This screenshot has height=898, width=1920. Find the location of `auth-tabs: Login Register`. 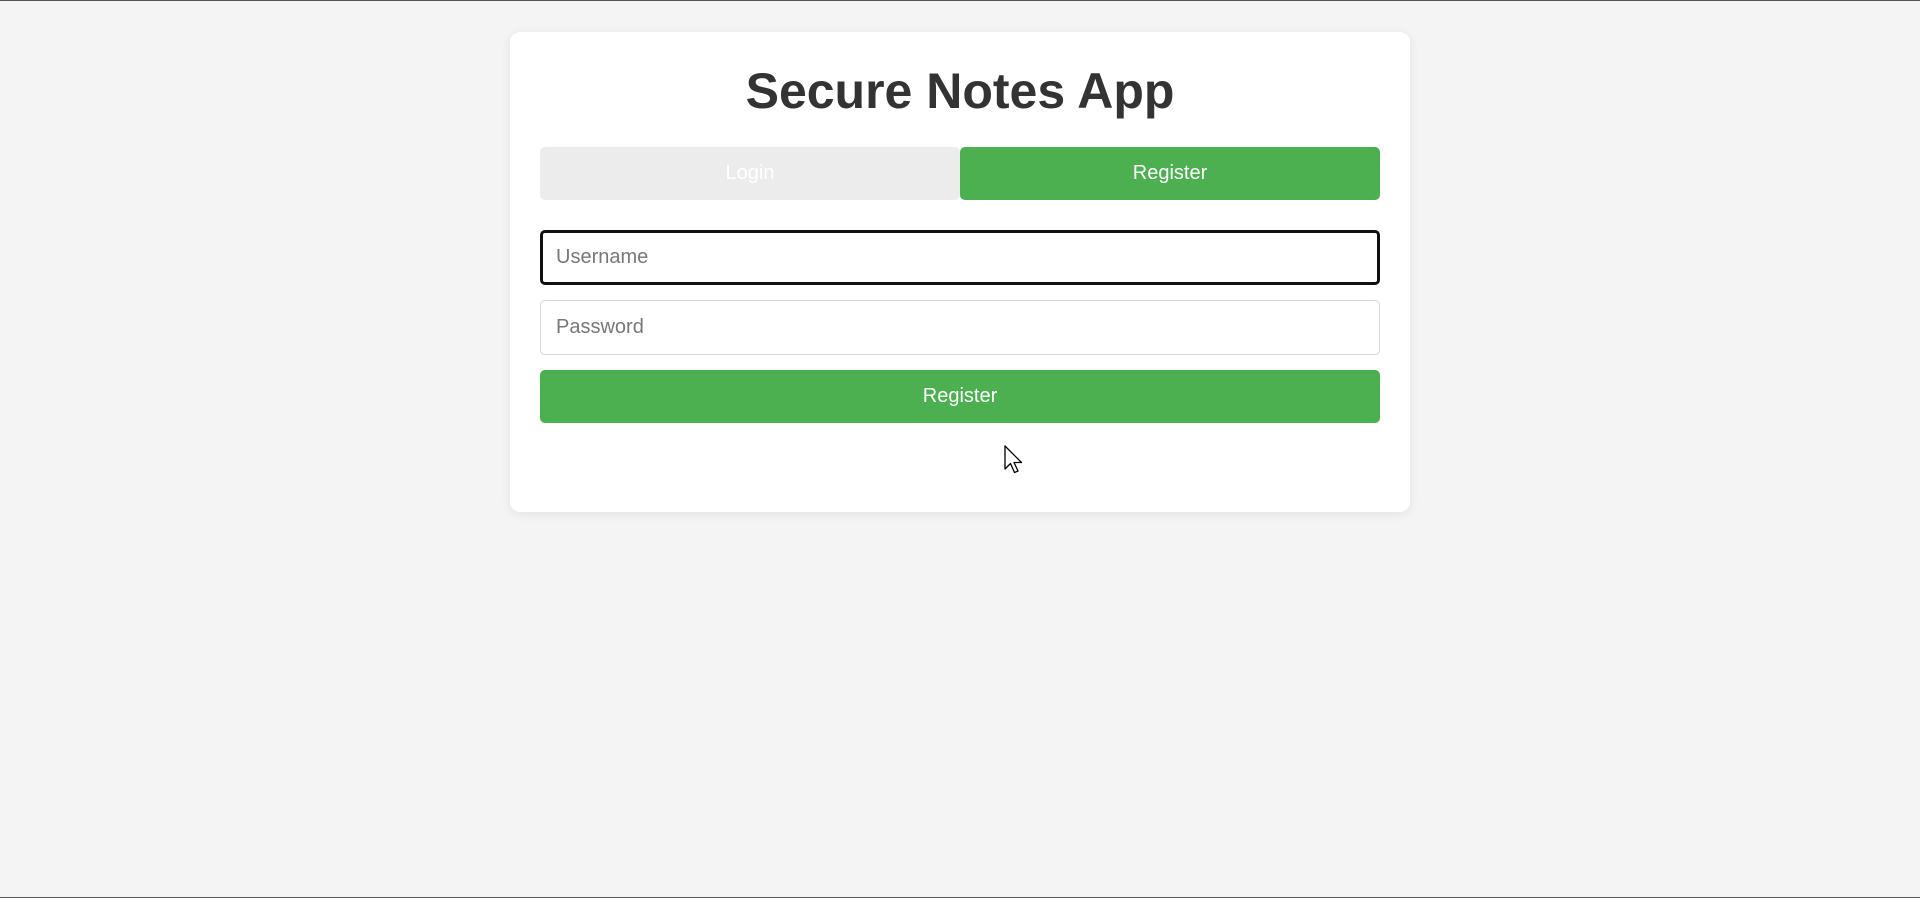

auth-tabs: Login Register is located at coordinates (960, 173).